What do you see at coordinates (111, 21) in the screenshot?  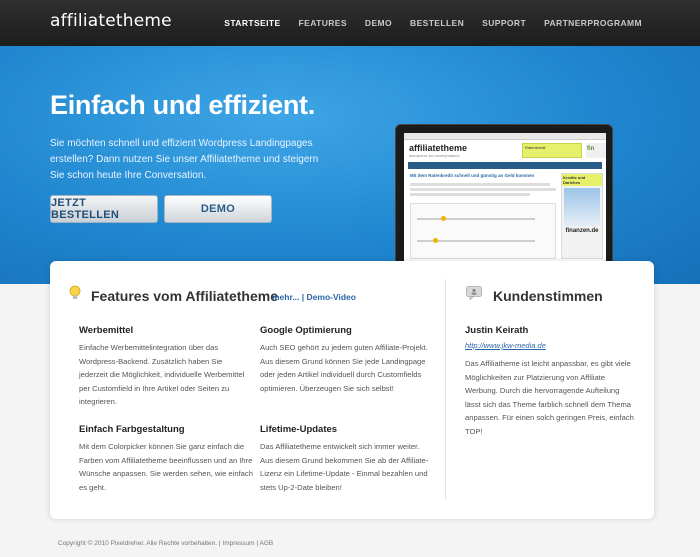 I see `site-logo: affiliatetheme` at bounding box center [111, 21].